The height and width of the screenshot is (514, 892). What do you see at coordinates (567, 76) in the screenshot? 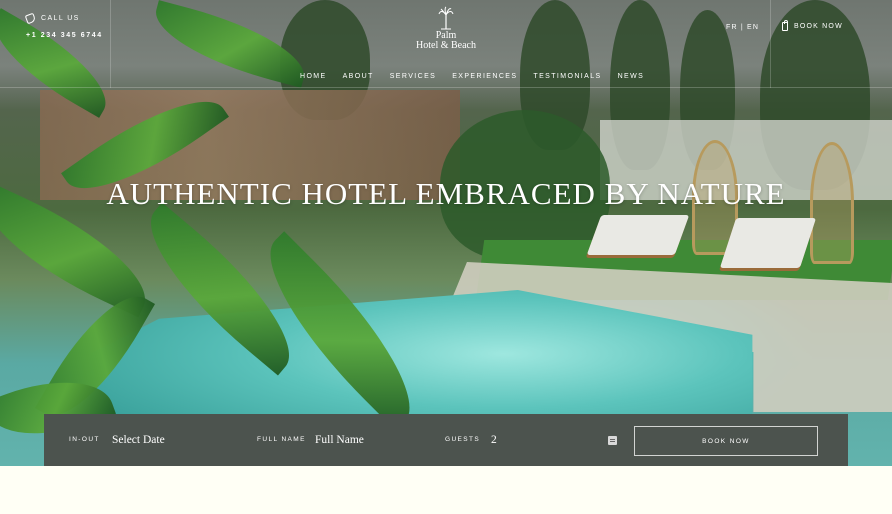
I see `nav-item-testimonials: TESTIMONIALS` at bounding box center [567, 76].